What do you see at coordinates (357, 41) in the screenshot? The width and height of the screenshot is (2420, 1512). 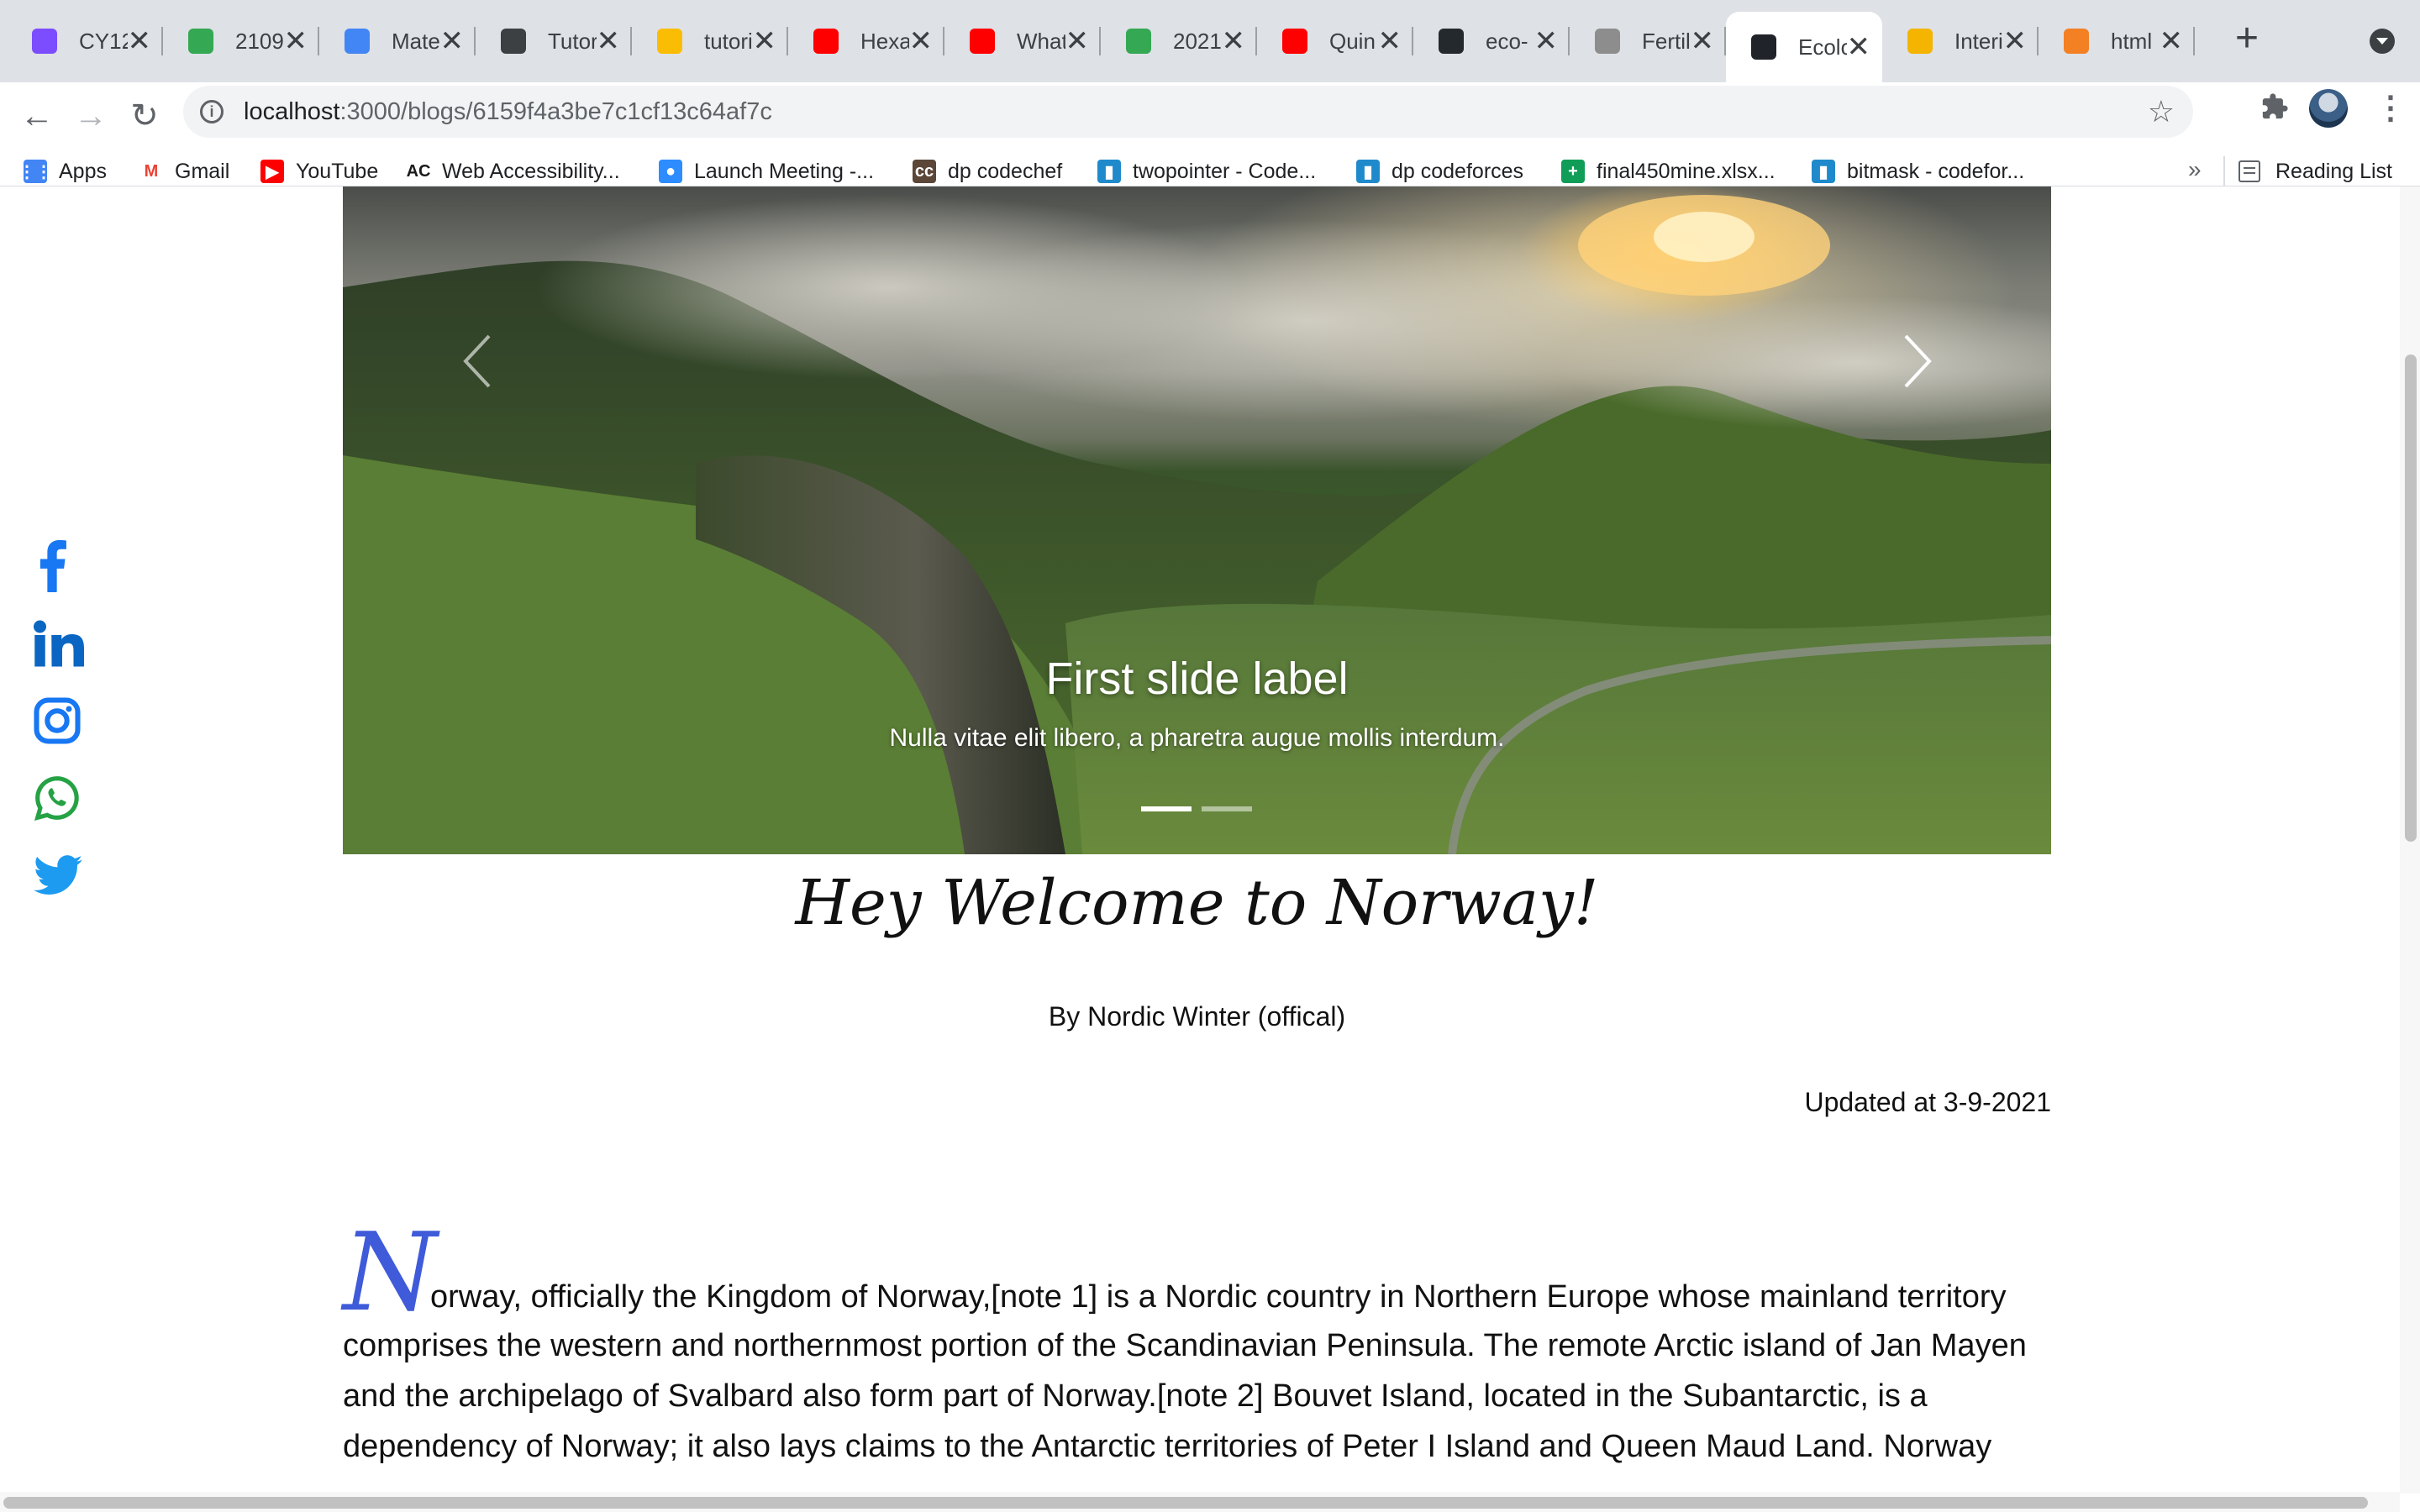 I see `google-classroom-icon` at bounding box center [357, 41].